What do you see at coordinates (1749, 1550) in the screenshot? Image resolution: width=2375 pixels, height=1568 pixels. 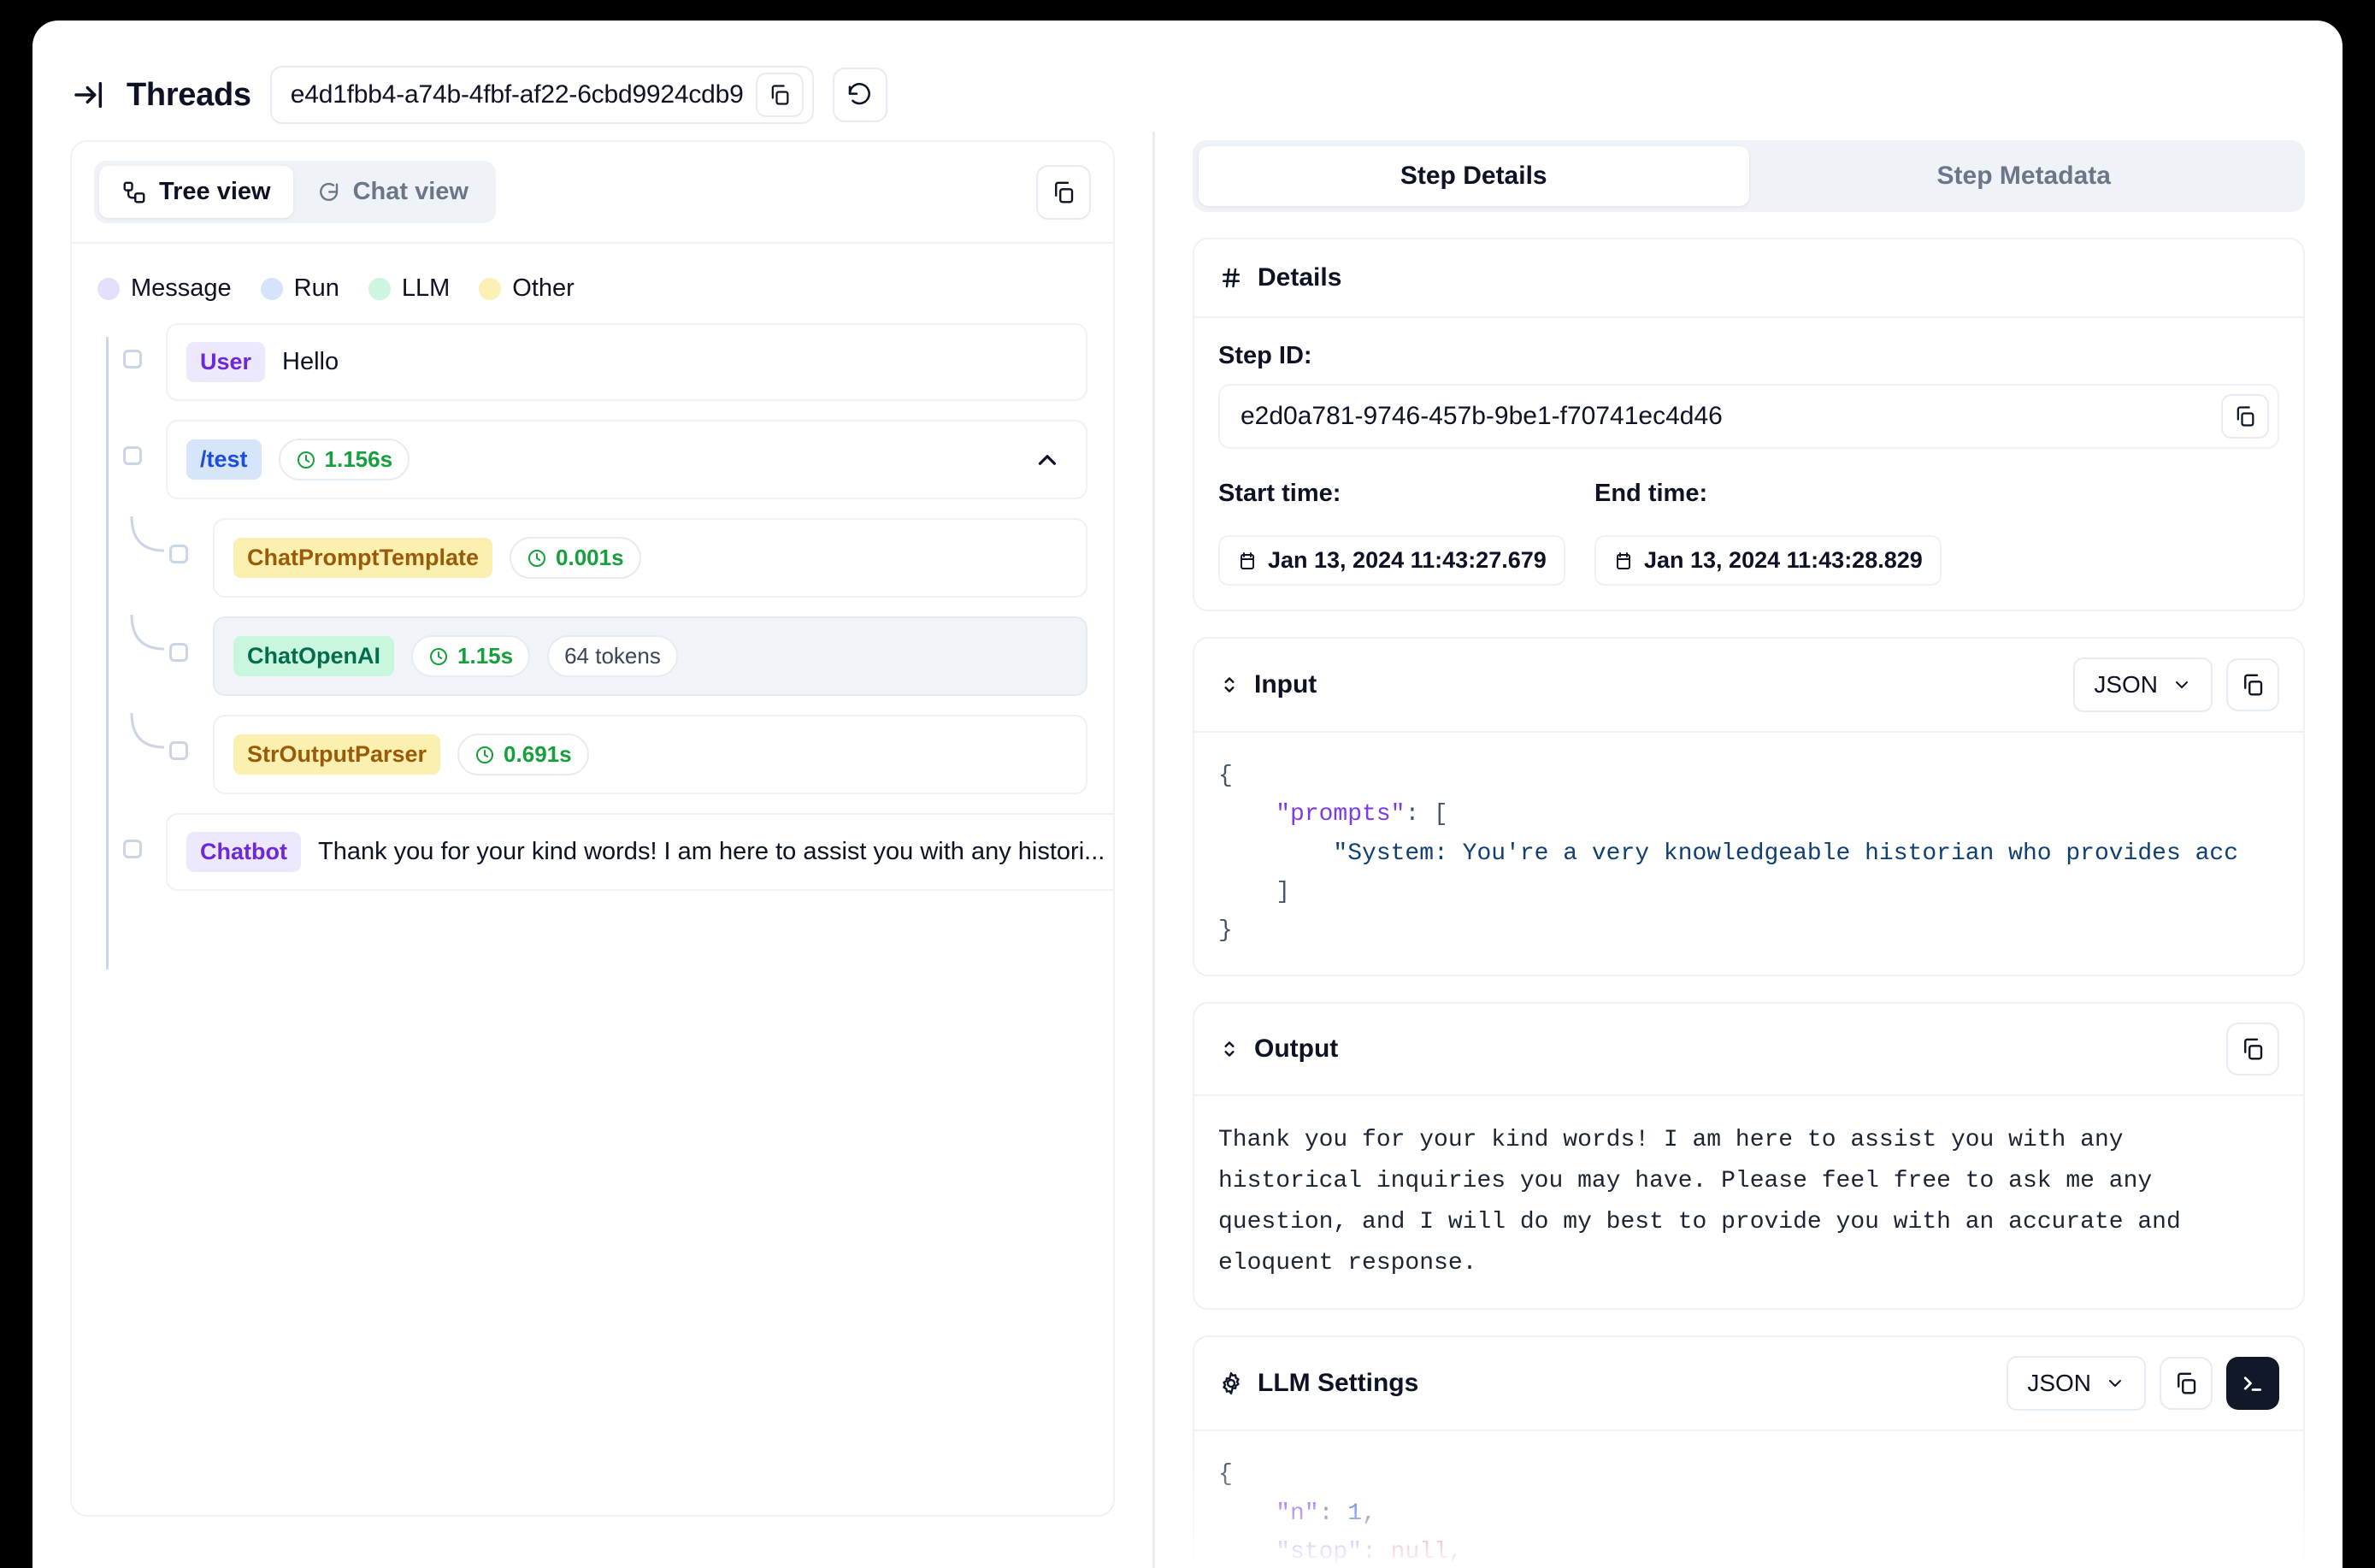 I see `code-line: "stop": null,` at bounding box center [1749, 1550].